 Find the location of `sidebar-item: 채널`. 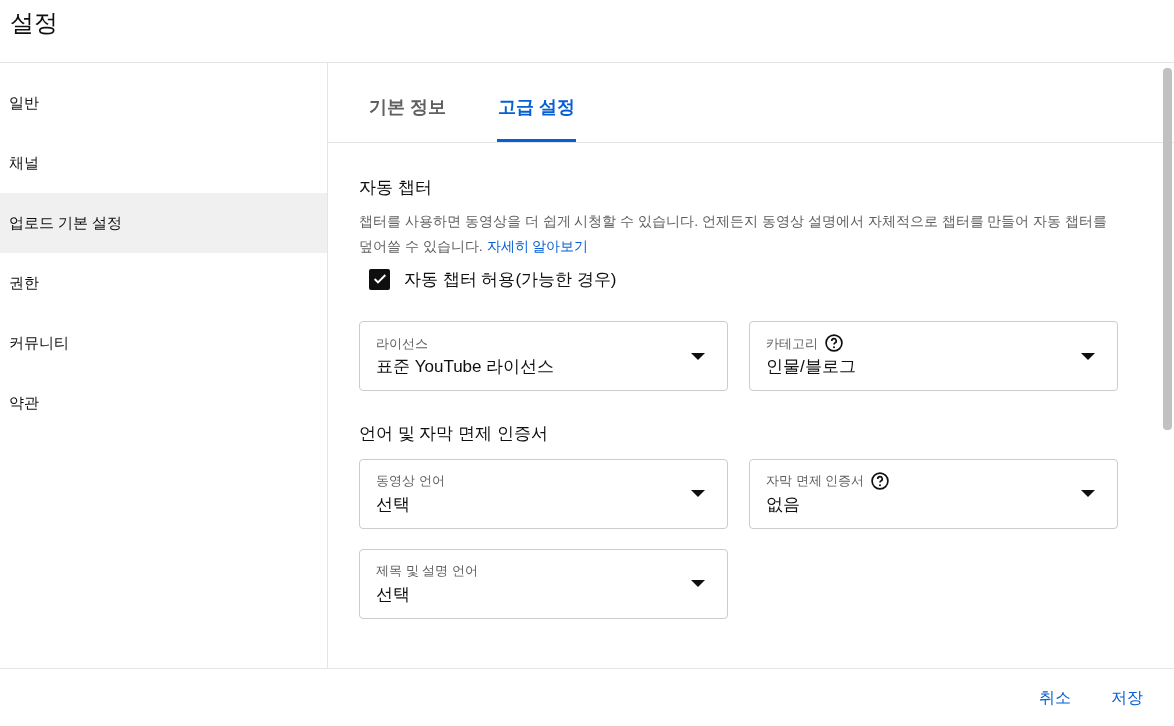

sidebar-item: 채널 is located at coordinates (163, 163).